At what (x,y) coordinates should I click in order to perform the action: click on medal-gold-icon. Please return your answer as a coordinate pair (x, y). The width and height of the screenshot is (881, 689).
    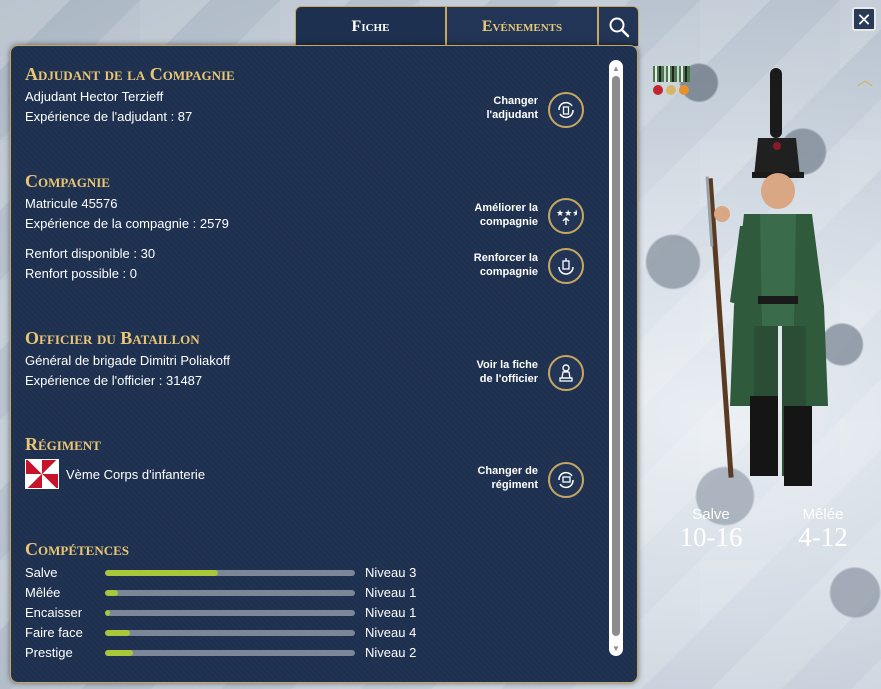
    Looking at the image, I should click on (684, 83).